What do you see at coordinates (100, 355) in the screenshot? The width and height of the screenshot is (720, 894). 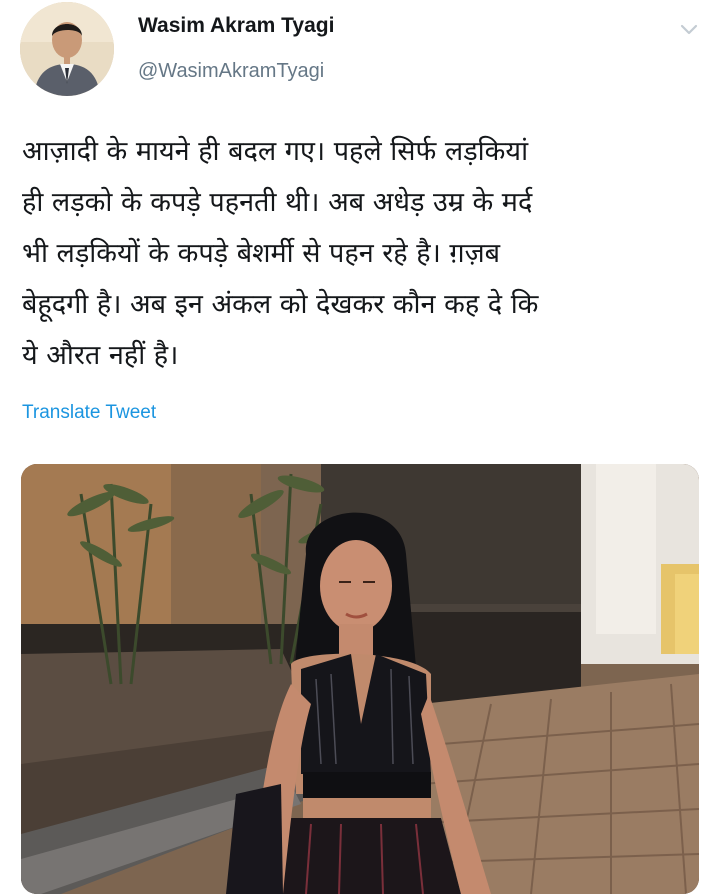 I see `tweet-text-line: ये औरत नहीं है।` at bounding box center [100, 355].